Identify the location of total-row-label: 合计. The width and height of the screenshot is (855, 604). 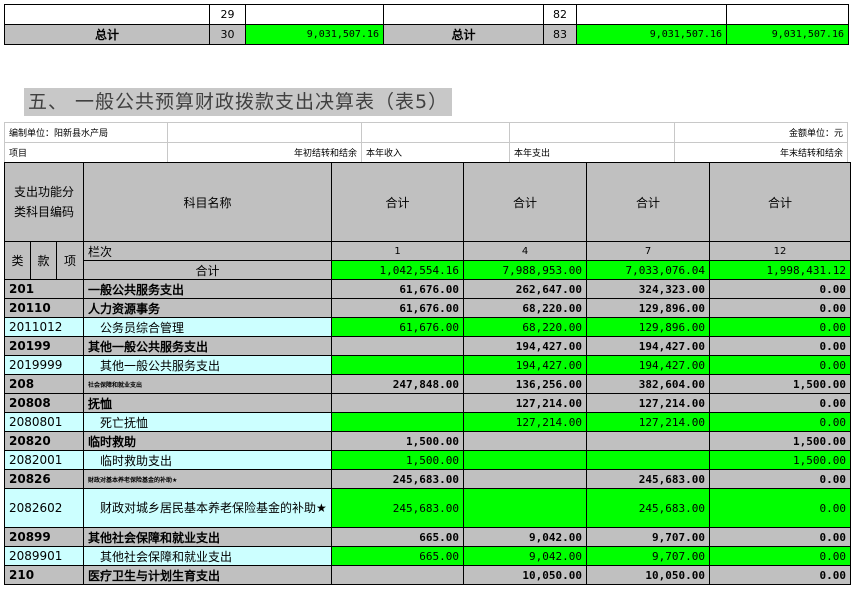
(207, 270).